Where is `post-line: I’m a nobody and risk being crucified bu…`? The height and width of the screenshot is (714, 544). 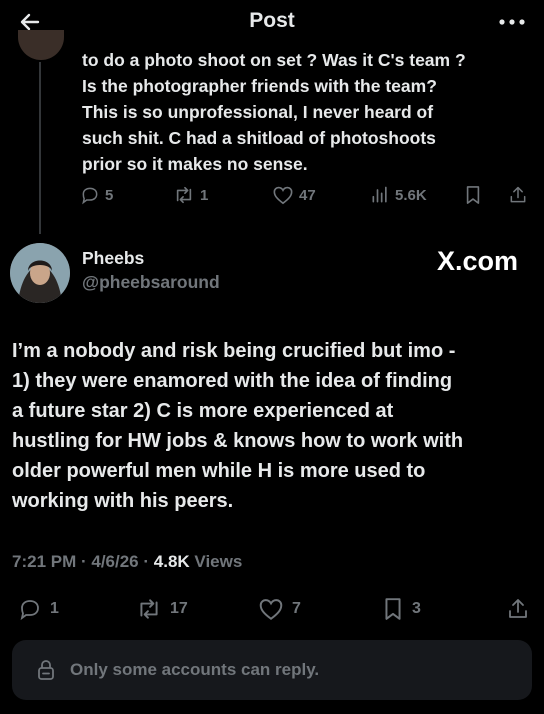 post-line: I’m a nobody and risk being crucified bu… is located at coordinates (234, 351).